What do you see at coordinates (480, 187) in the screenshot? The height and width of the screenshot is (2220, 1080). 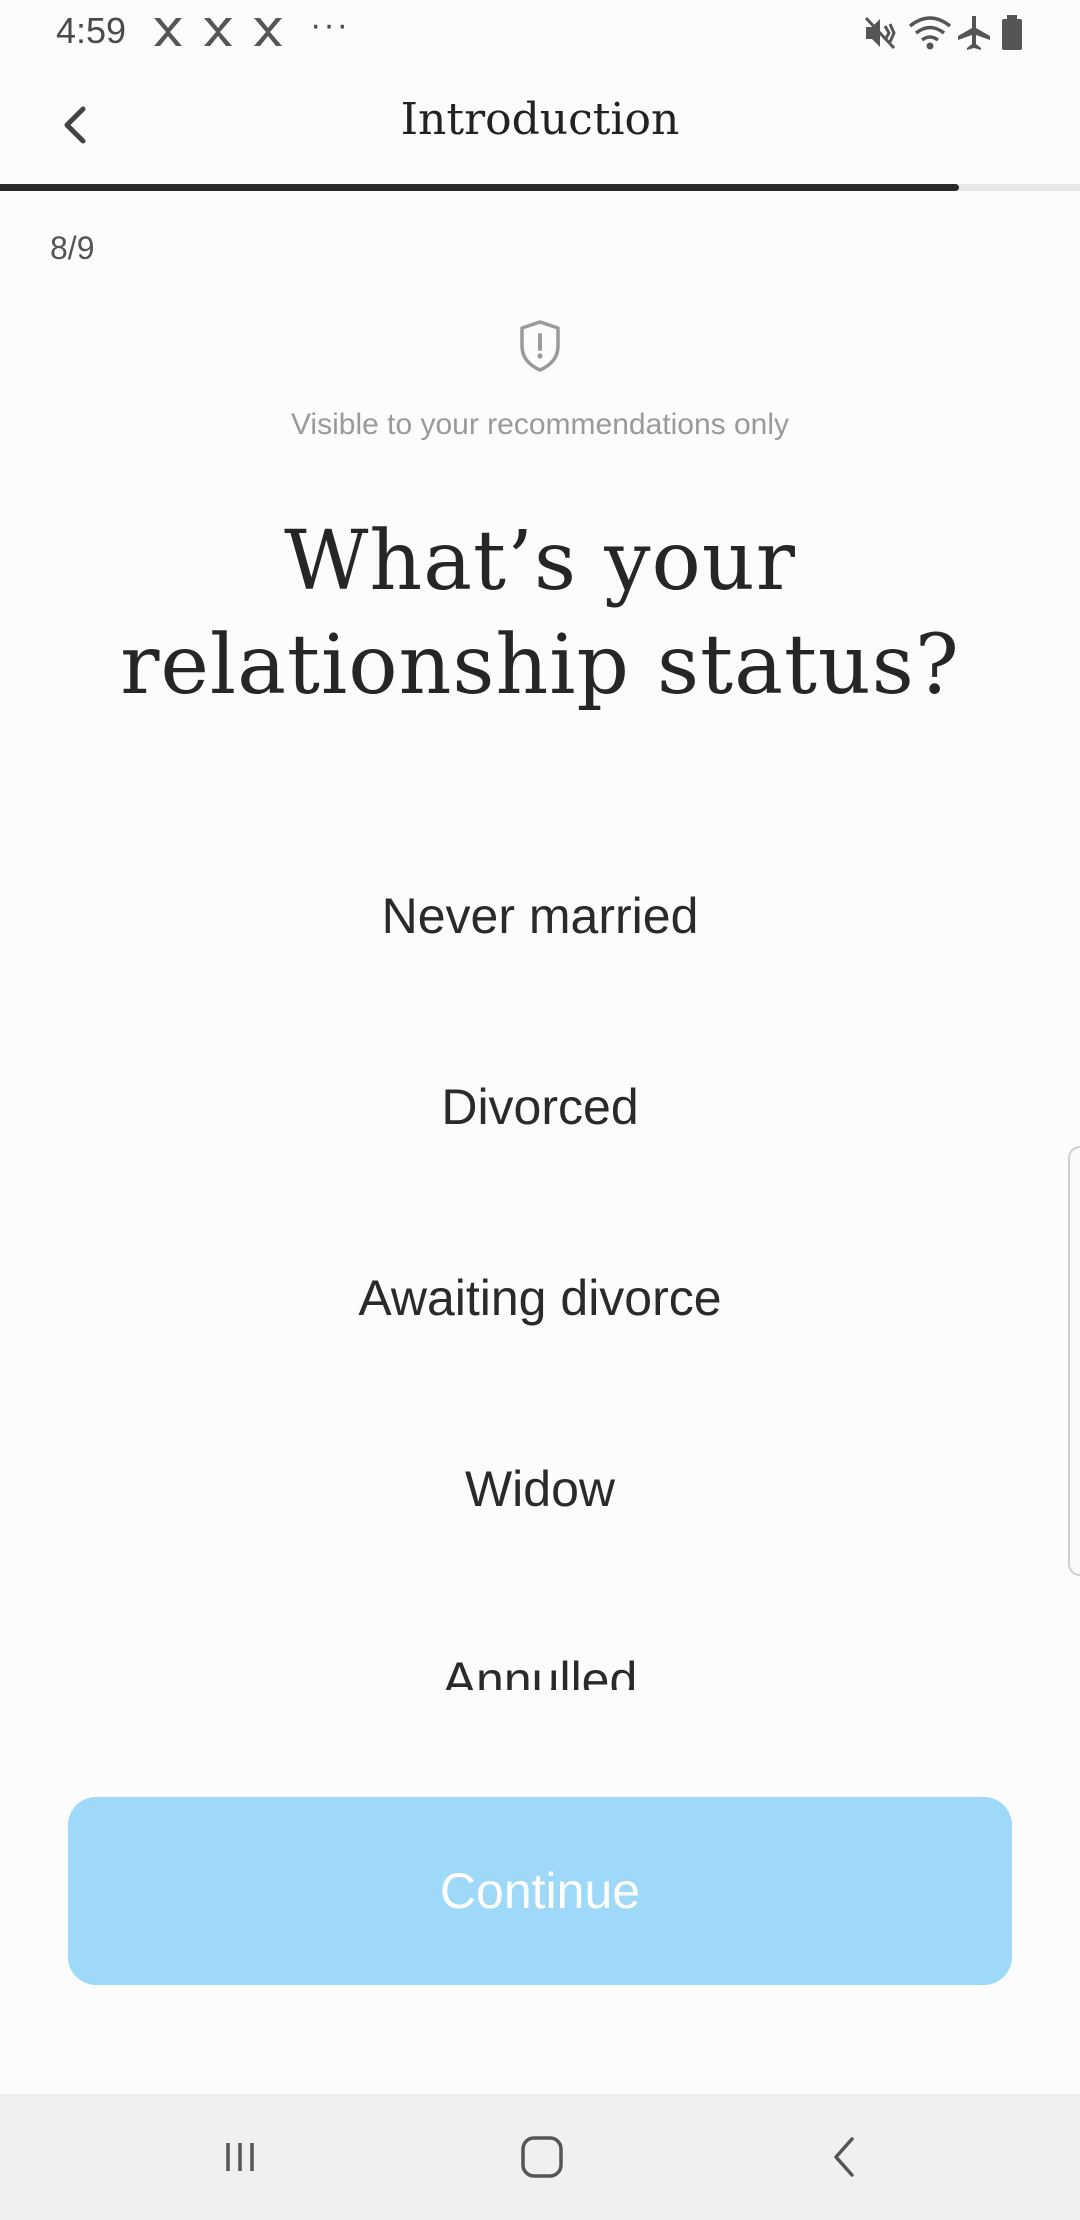 I see `progress-bar-fill` at bounding box center [480, 187].